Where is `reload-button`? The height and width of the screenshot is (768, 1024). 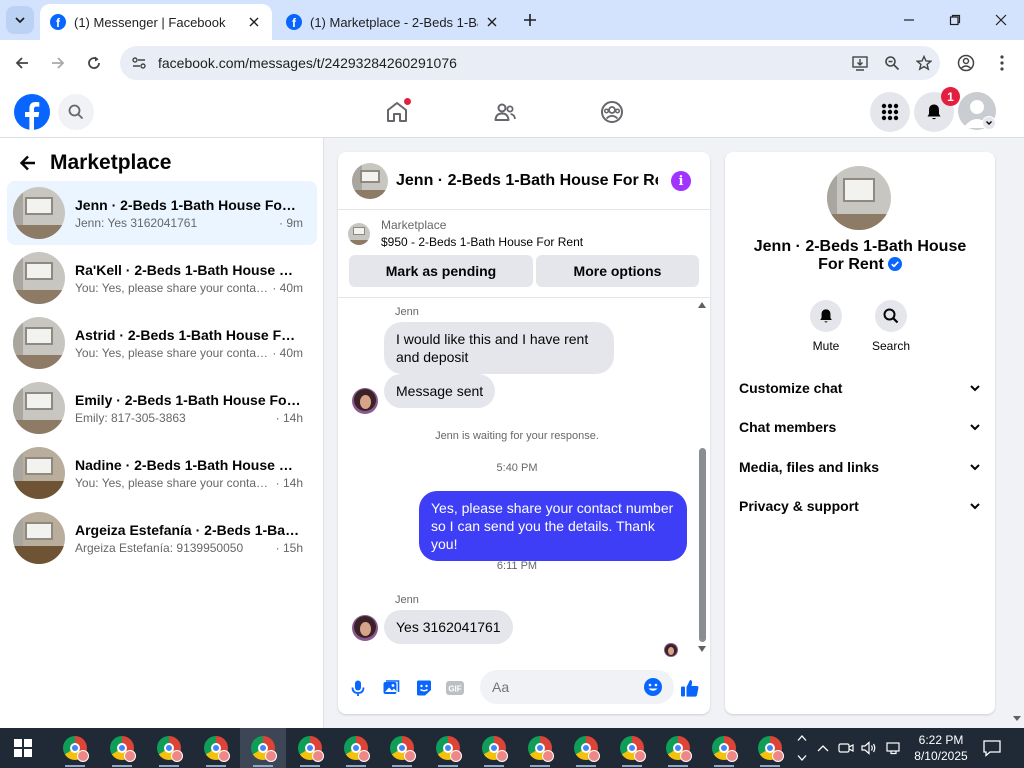
reload-button is located at coordinates (94, 63).